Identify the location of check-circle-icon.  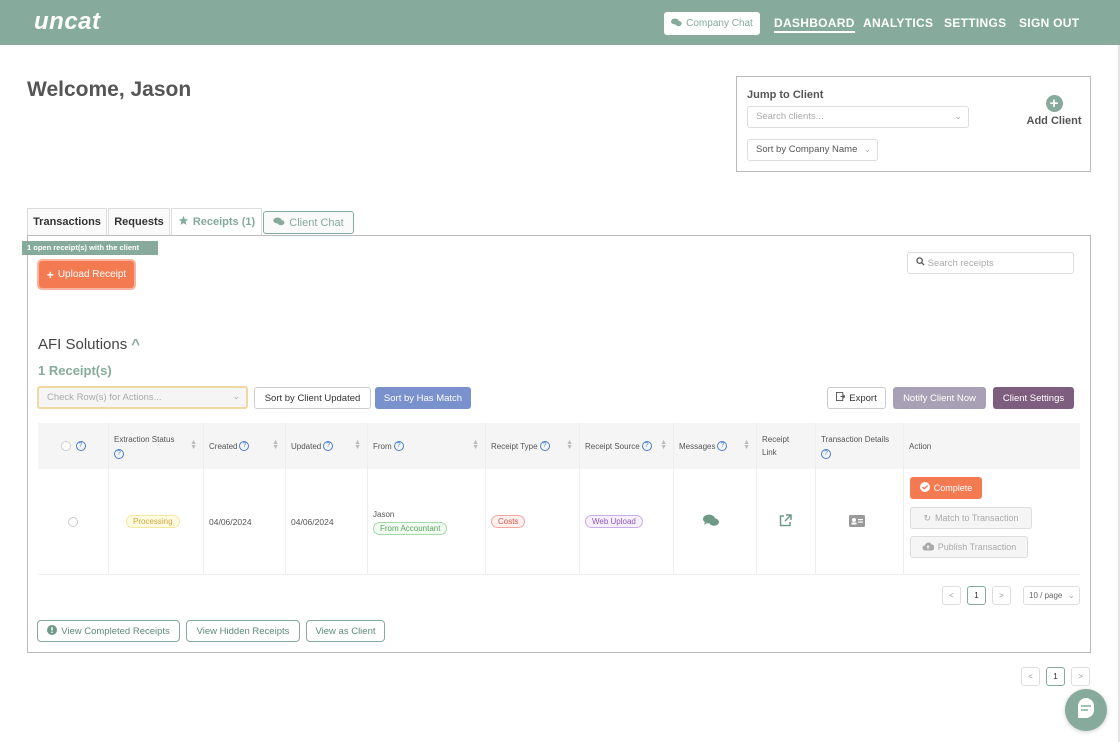
(924, 488).